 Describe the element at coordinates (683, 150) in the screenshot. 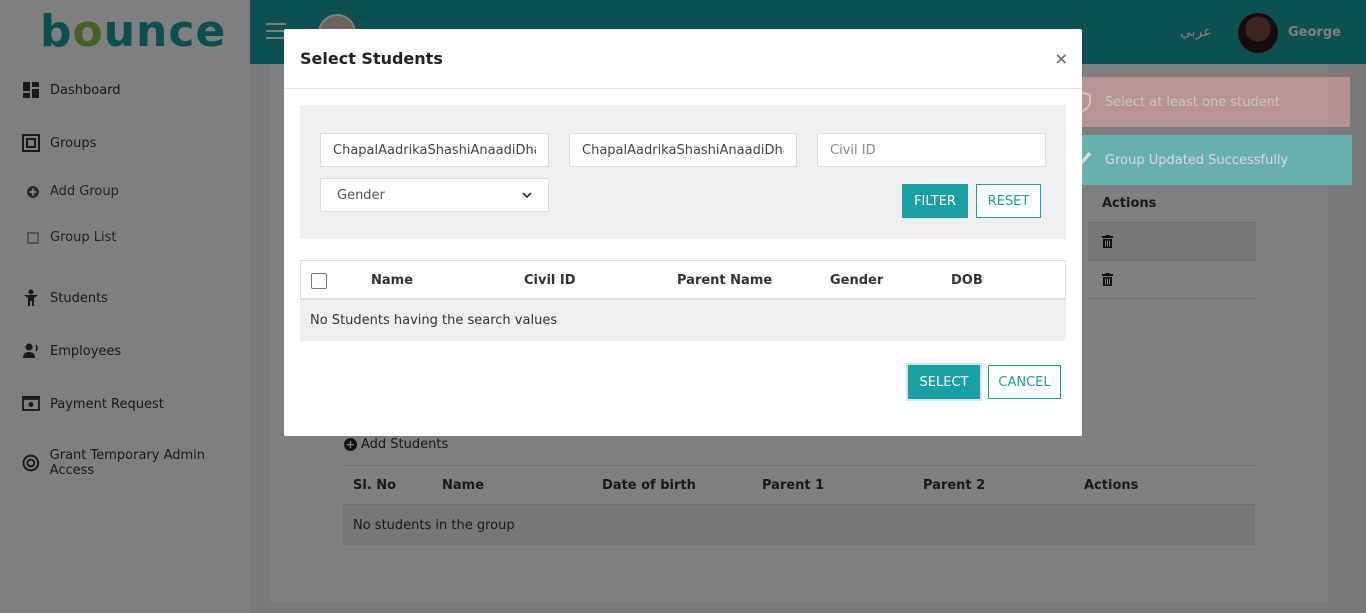

I see `parent-name-filter-input` at that location.